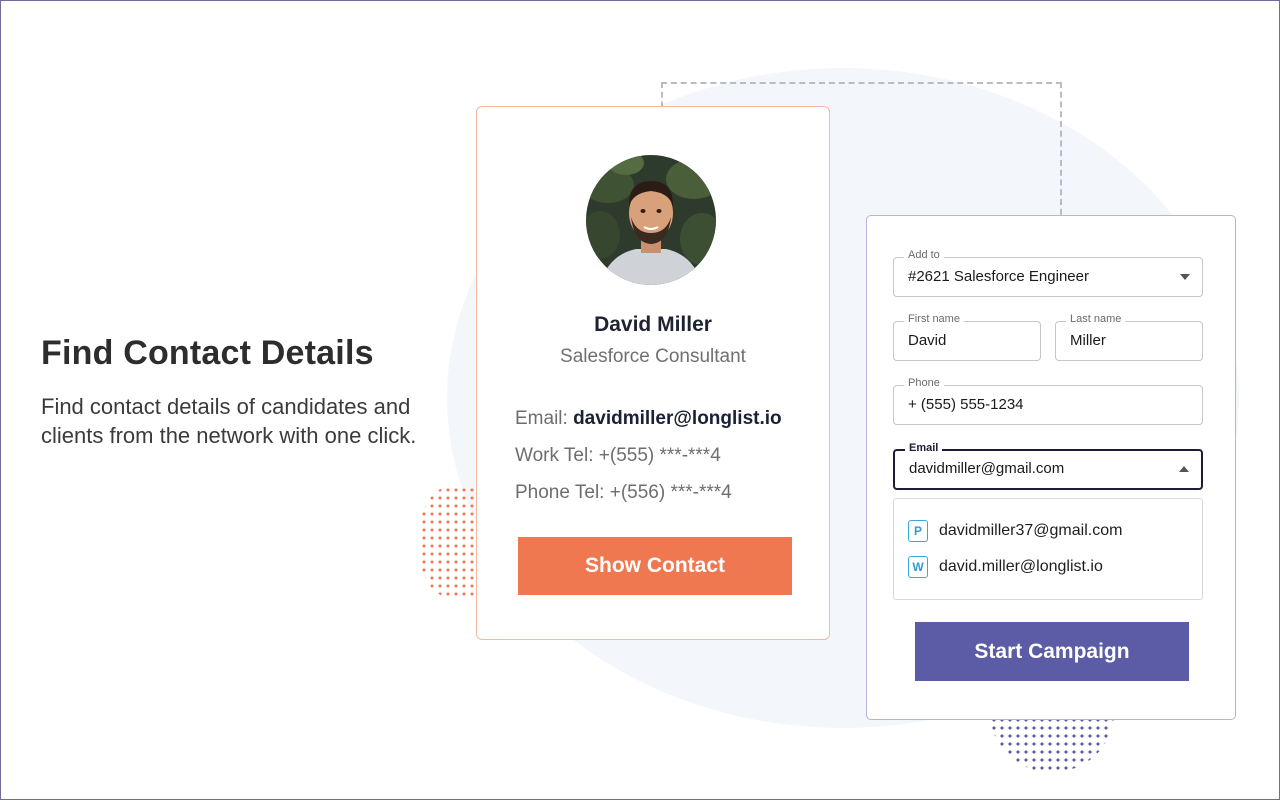  What do you see at coordinates (1129, 337) in the screenshot?
I see `last-name-field: Last name Miller` at bounding box center [1129, 337].